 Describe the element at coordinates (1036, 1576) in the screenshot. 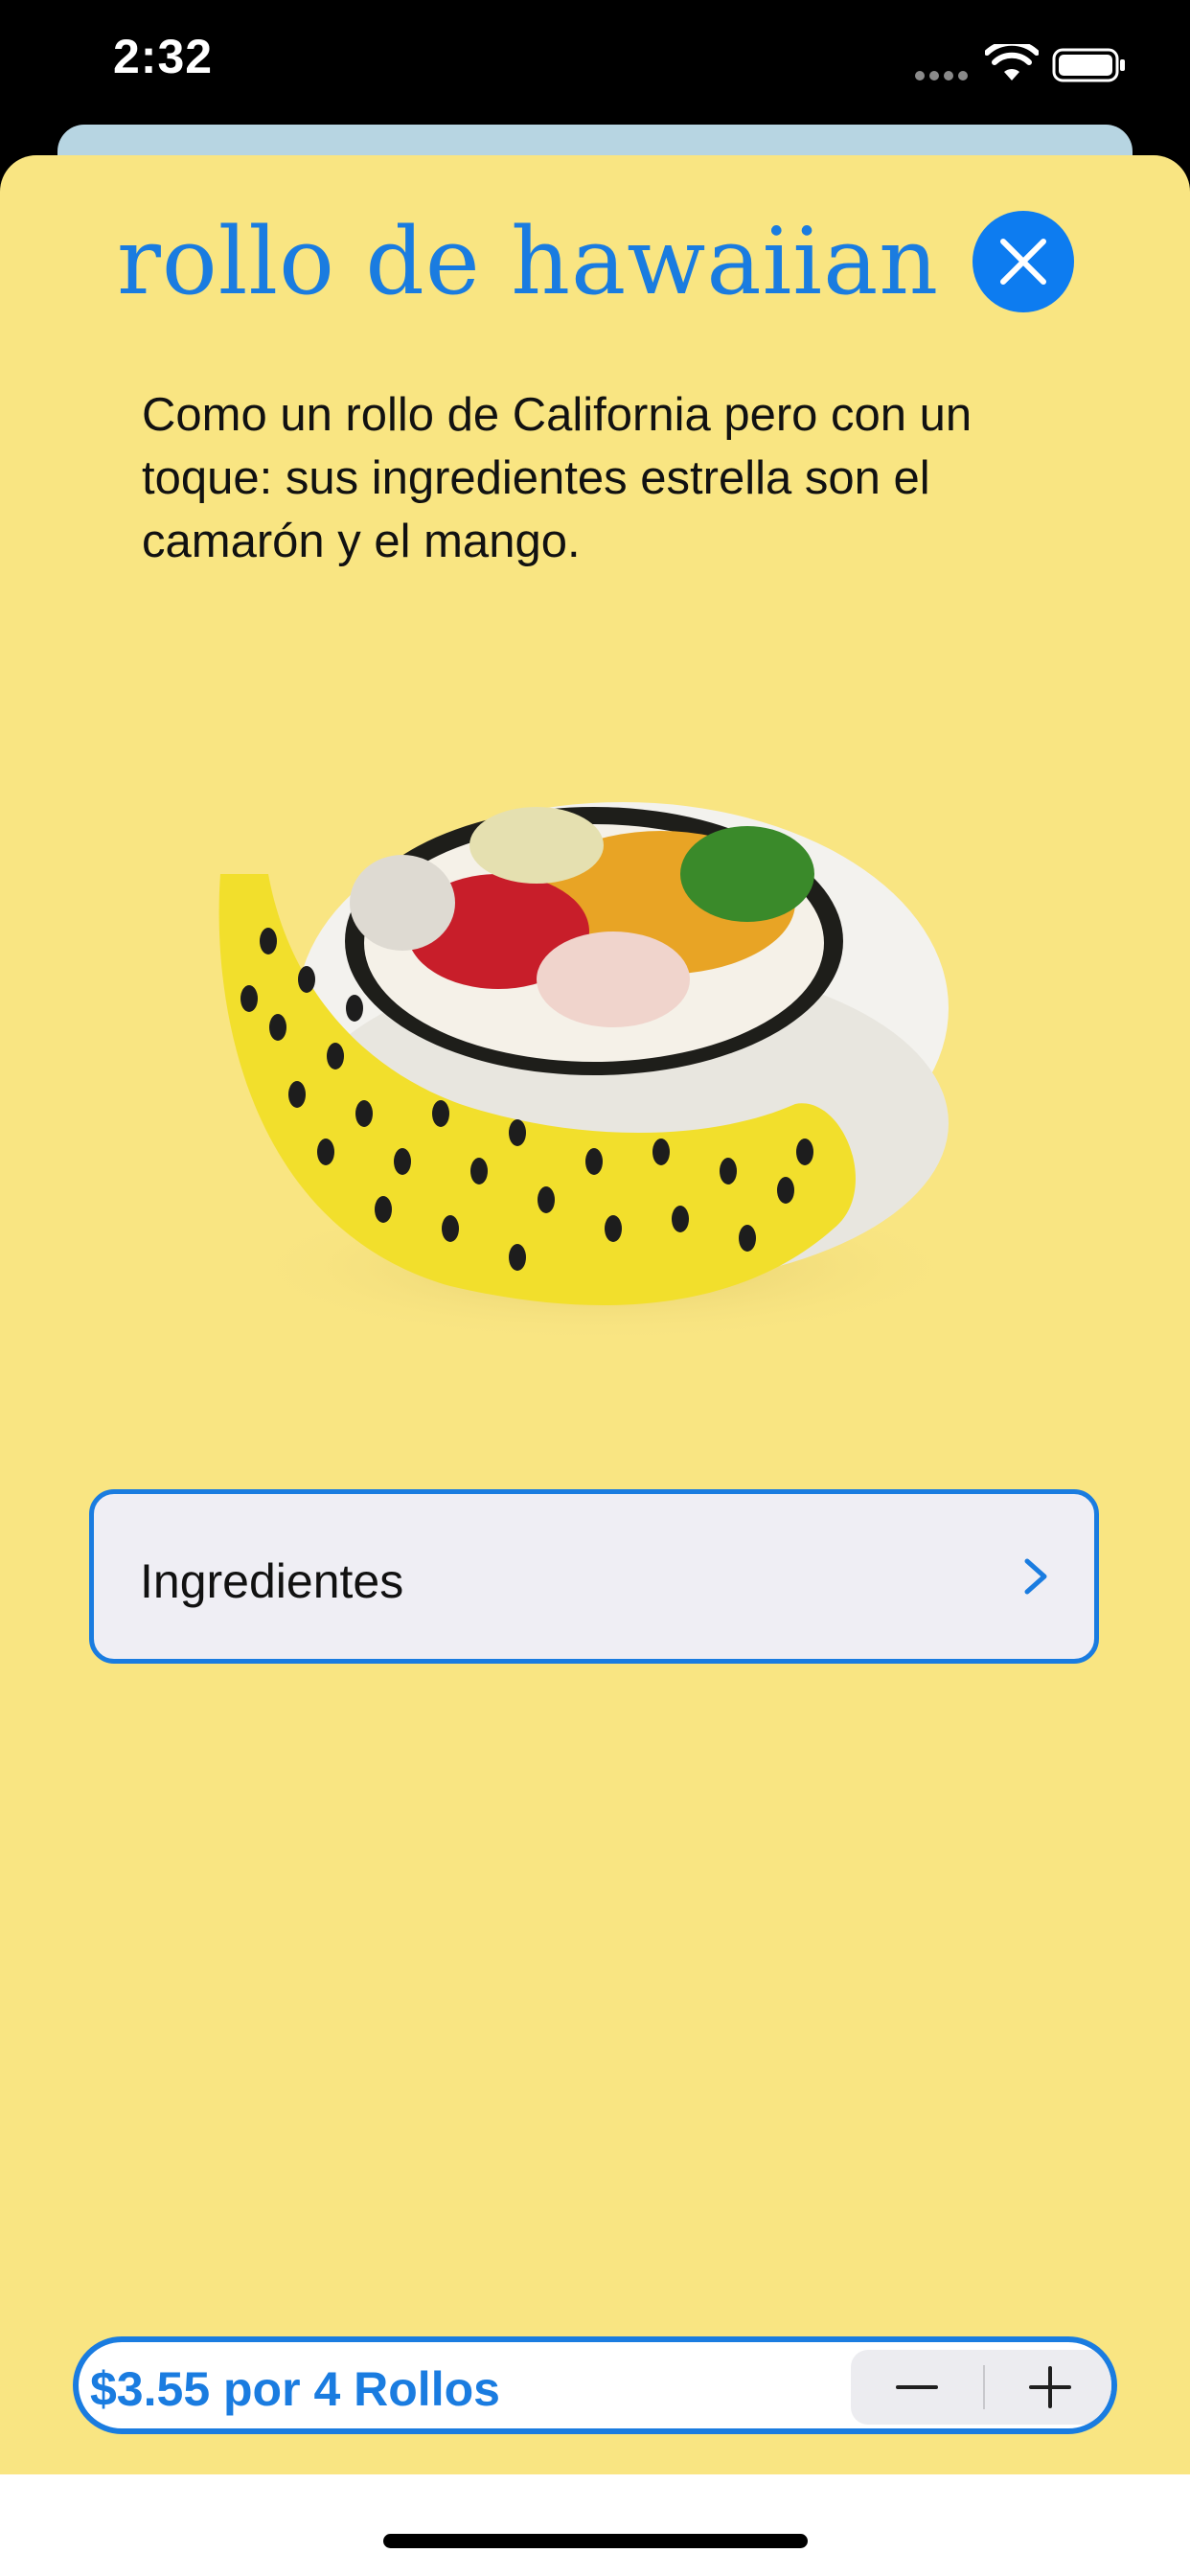

I see `chevron-right-icon` at that location.